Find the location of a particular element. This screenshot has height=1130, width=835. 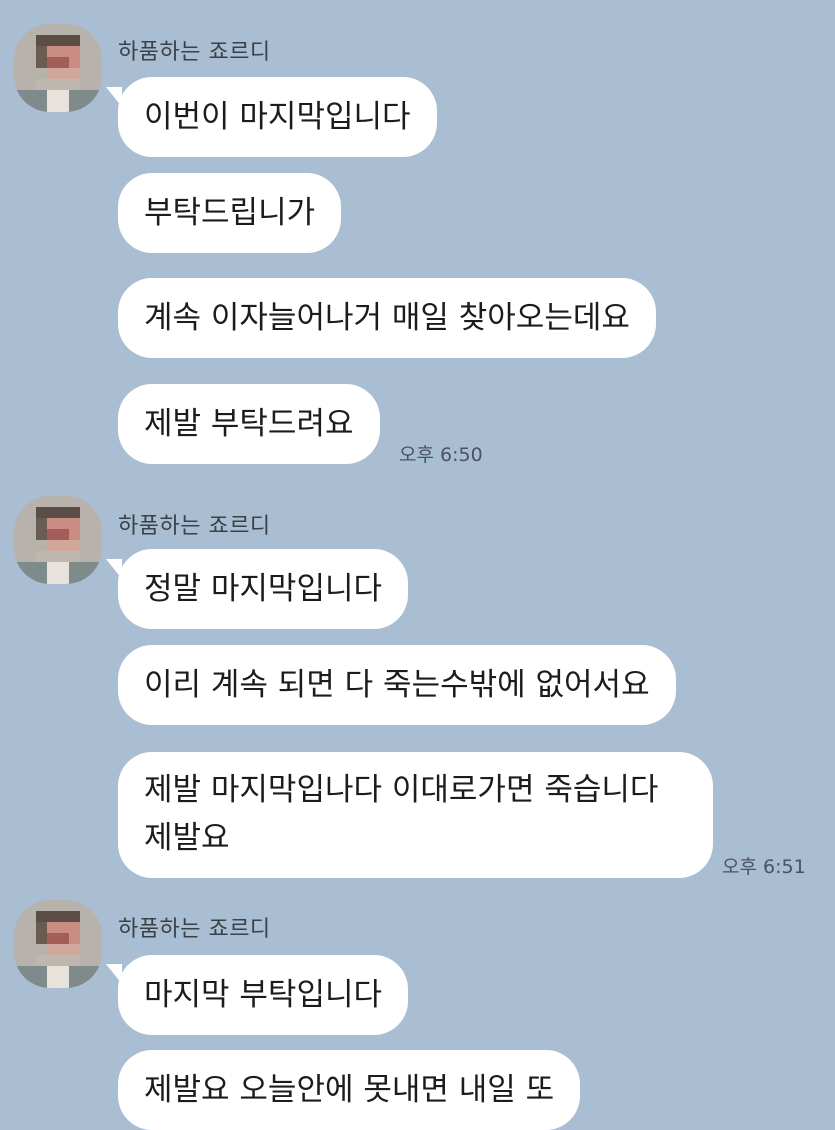

message-timestamp: 오후 6:50 is located at coordinates (441, 455).